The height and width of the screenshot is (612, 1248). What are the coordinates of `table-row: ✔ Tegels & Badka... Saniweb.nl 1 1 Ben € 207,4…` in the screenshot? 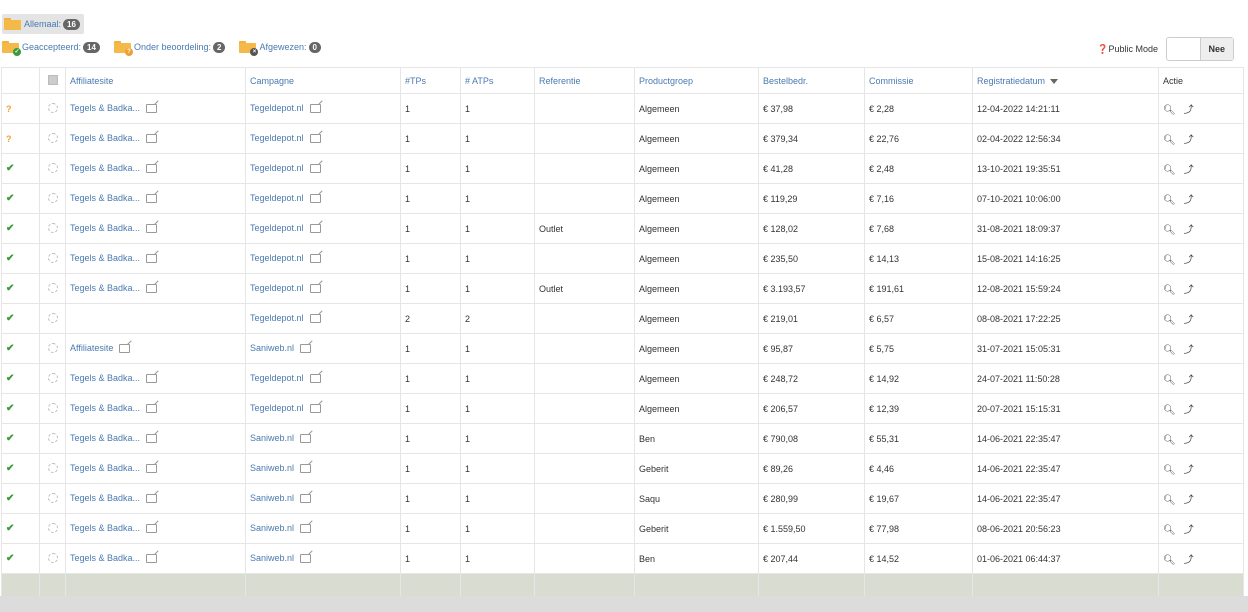 It's located at (622, 558).